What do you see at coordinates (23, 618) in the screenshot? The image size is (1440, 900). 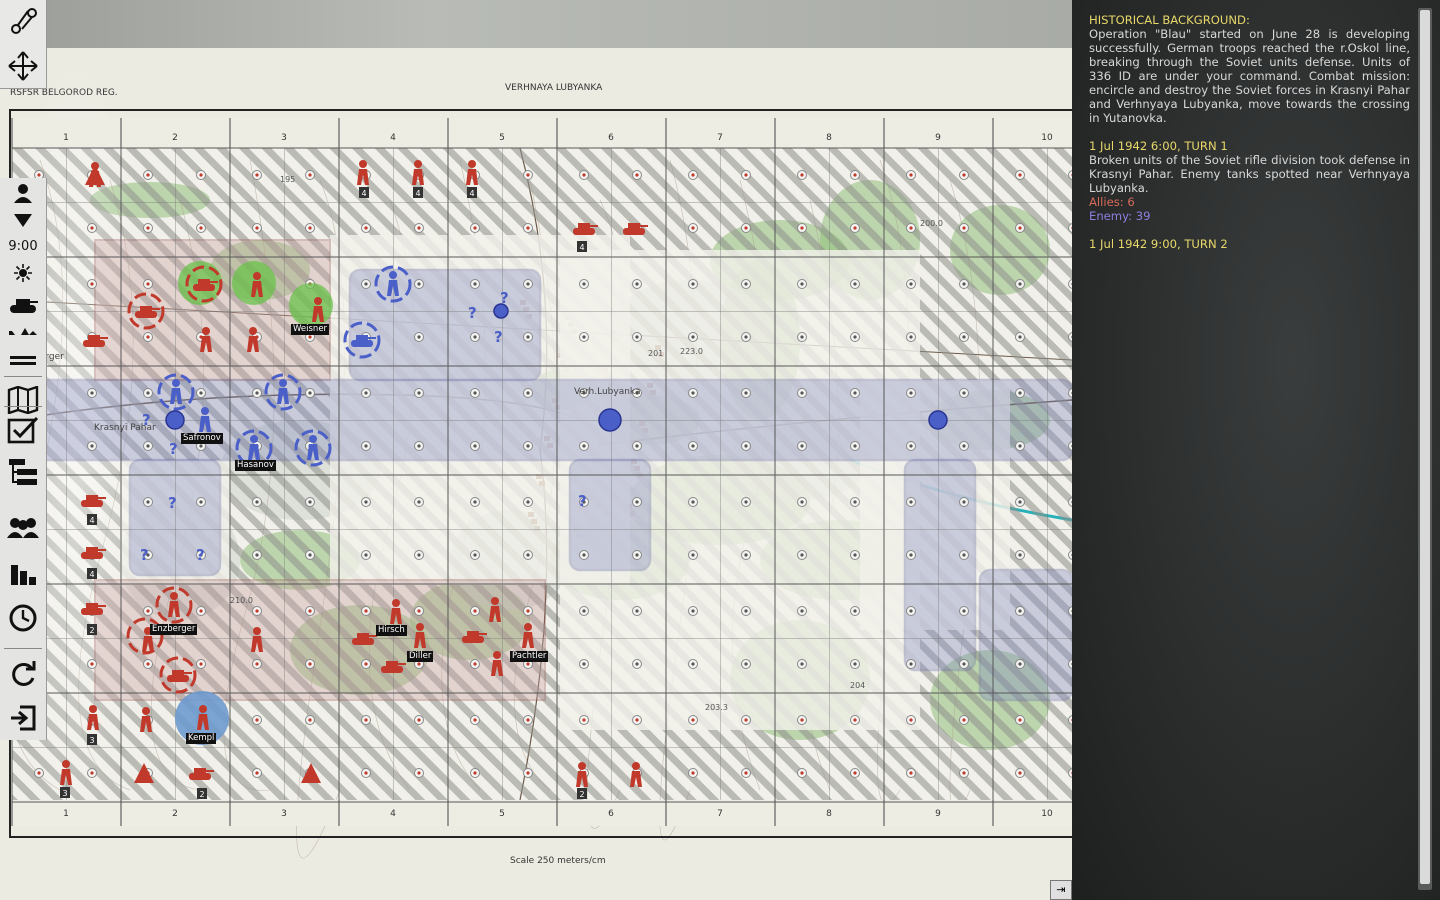 I see `clock-icon` at bounding box center [23, 618].